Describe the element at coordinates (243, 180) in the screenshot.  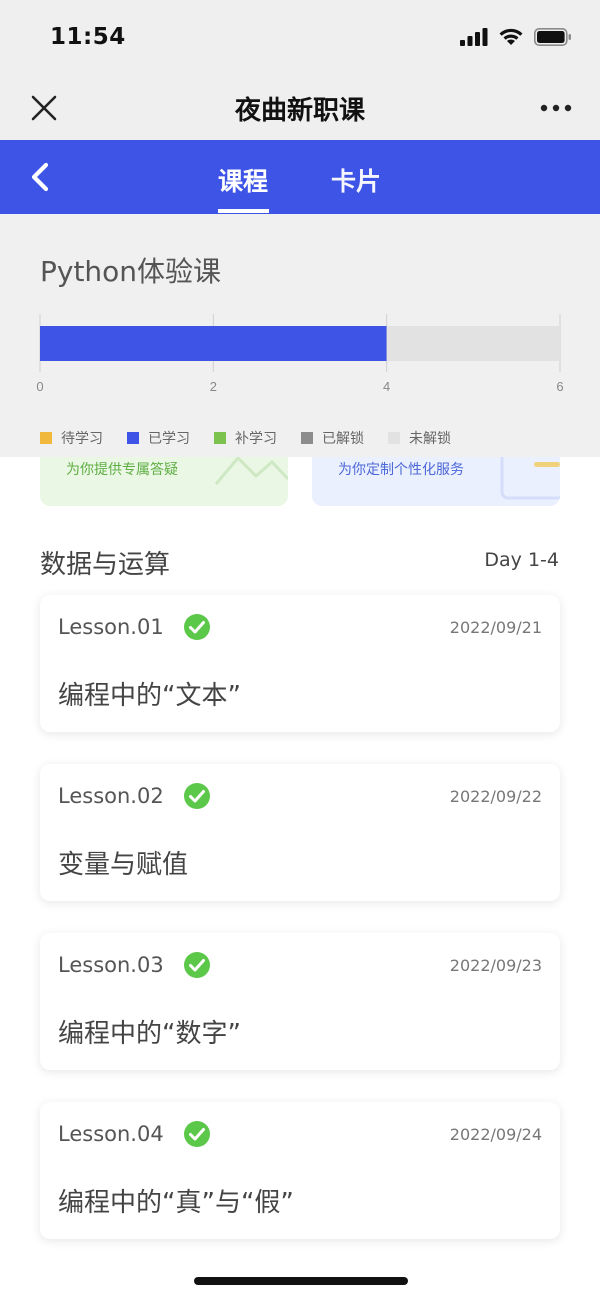
I see `tab-course: 课程` at that location.